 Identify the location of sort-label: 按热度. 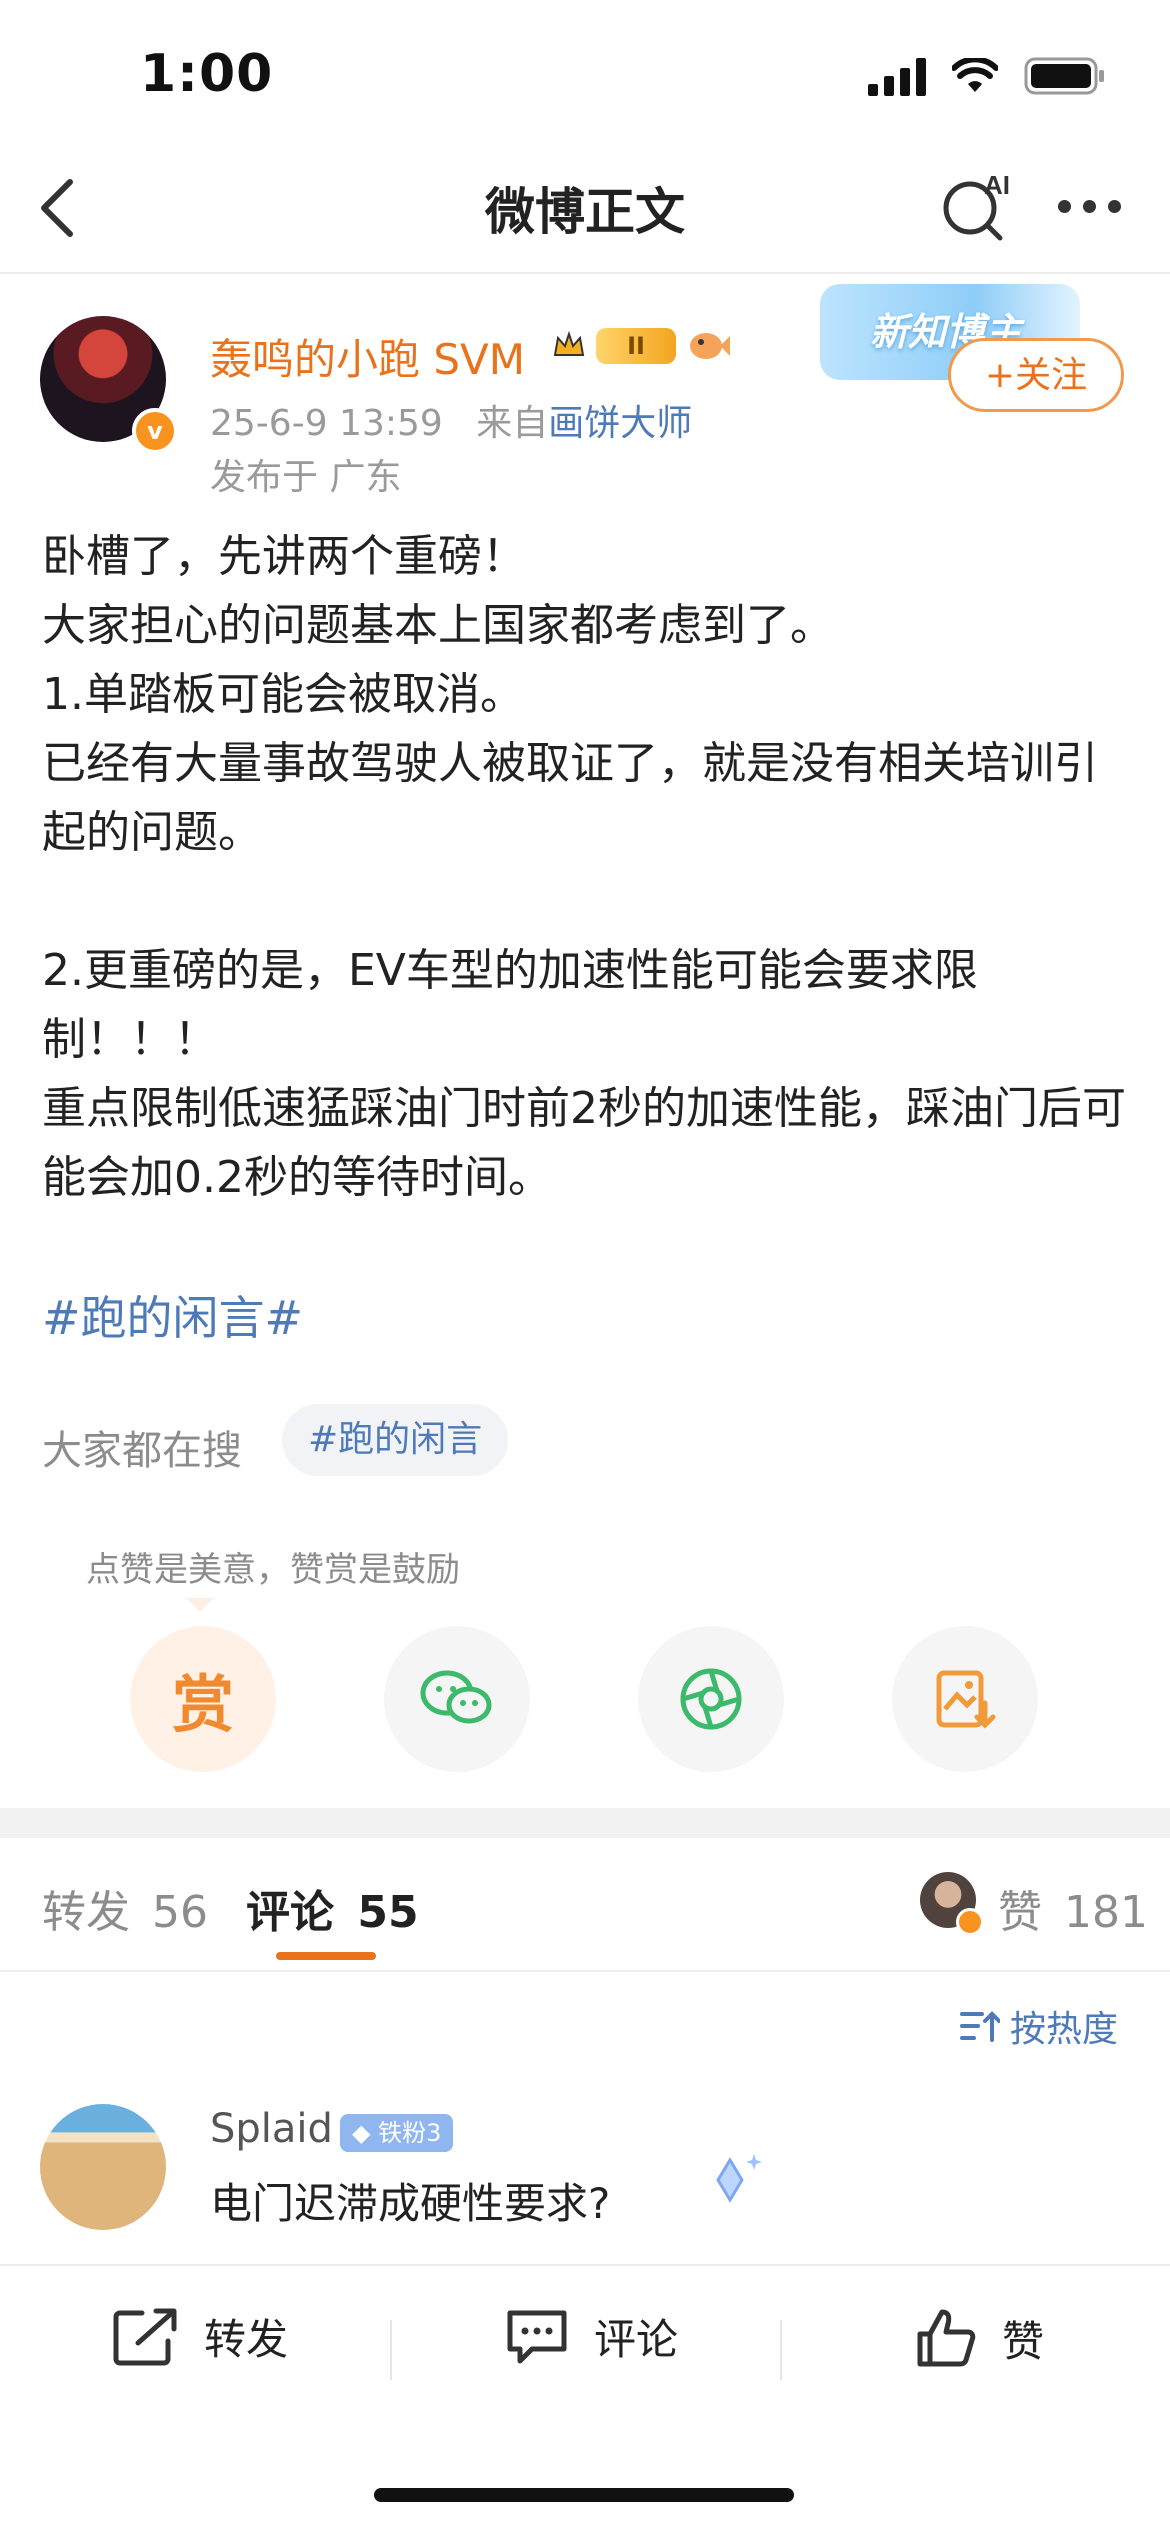
(1064, 2029).